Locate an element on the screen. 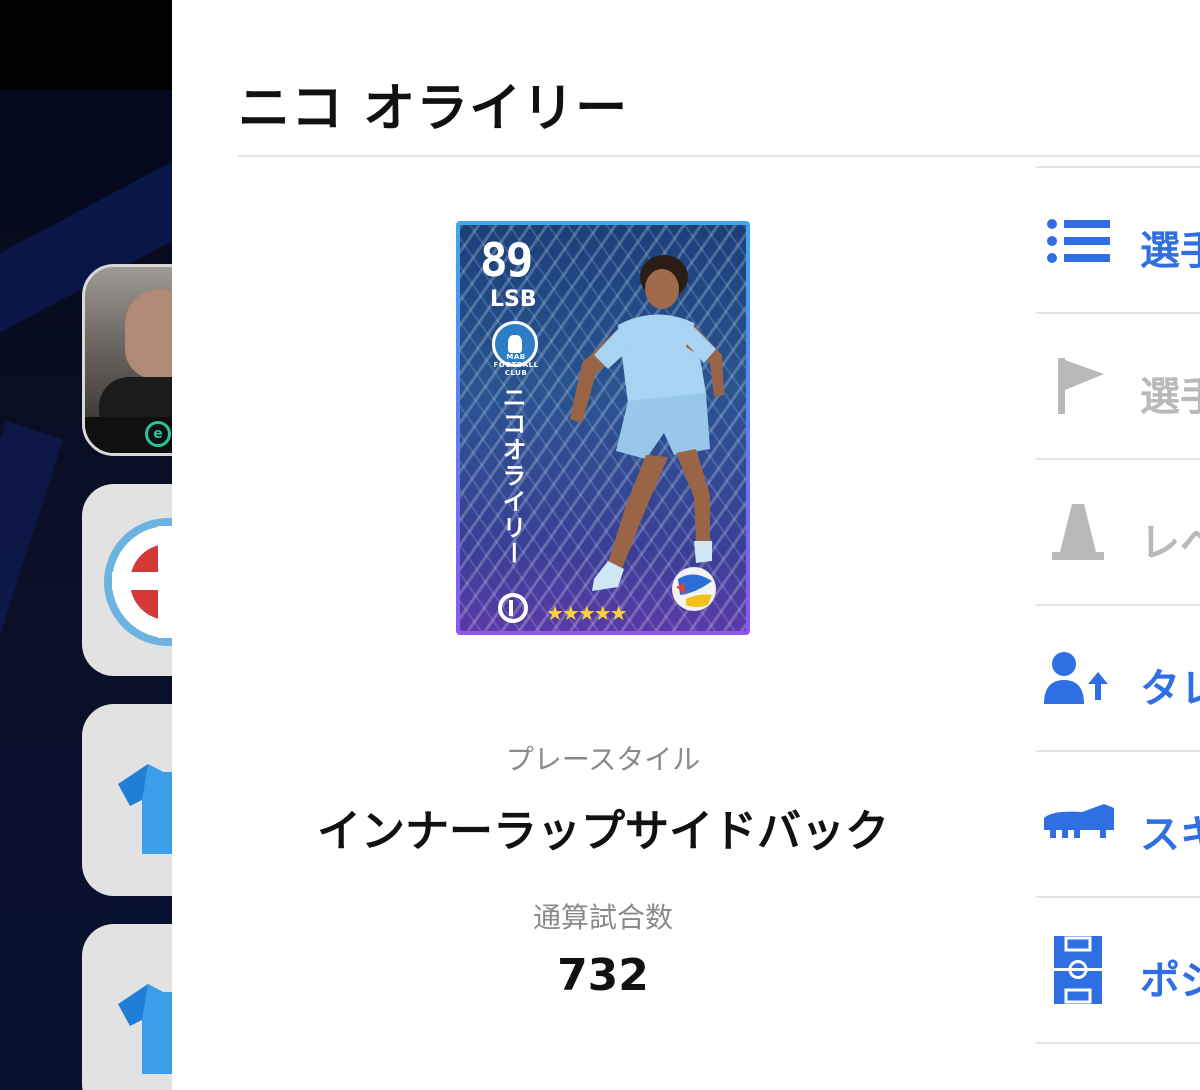 The height and width of the screenshot is (1090, 1200). menu-item-label: ポジ is located at coordinates (1170, 981).